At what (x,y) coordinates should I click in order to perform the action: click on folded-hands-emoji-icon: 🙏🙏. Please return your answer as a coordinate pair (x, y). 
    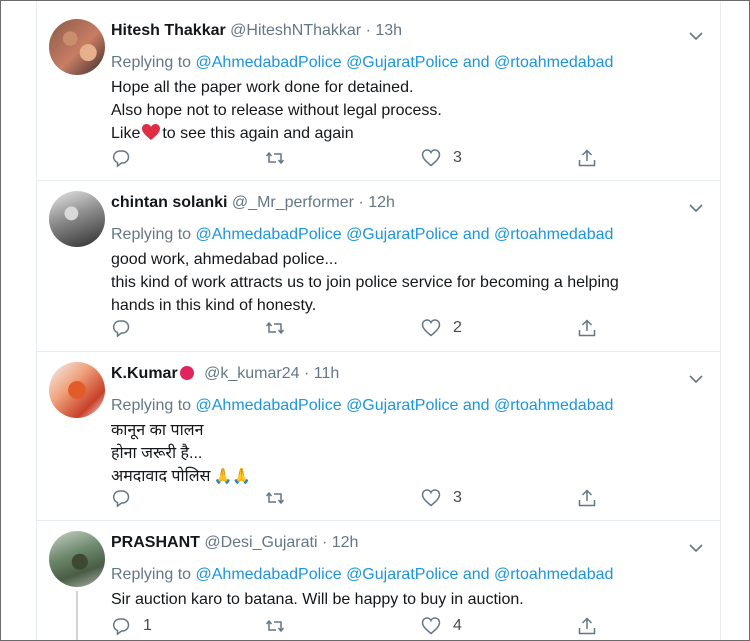
    Looking at the image, I should click on (232, 476).